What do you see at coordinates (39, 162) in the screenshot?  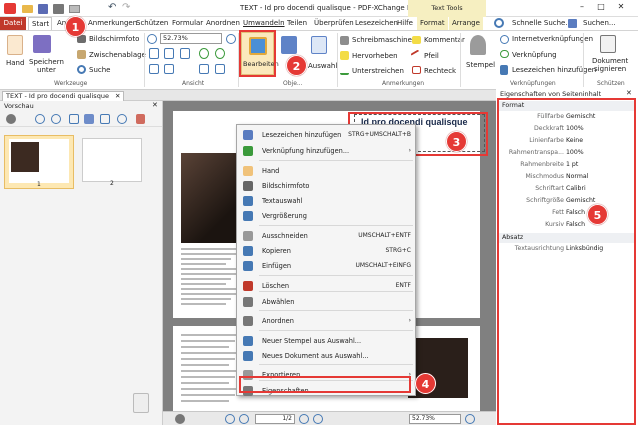 I see `thumbnail-page-1: 1` at bounding box center [39, 162].